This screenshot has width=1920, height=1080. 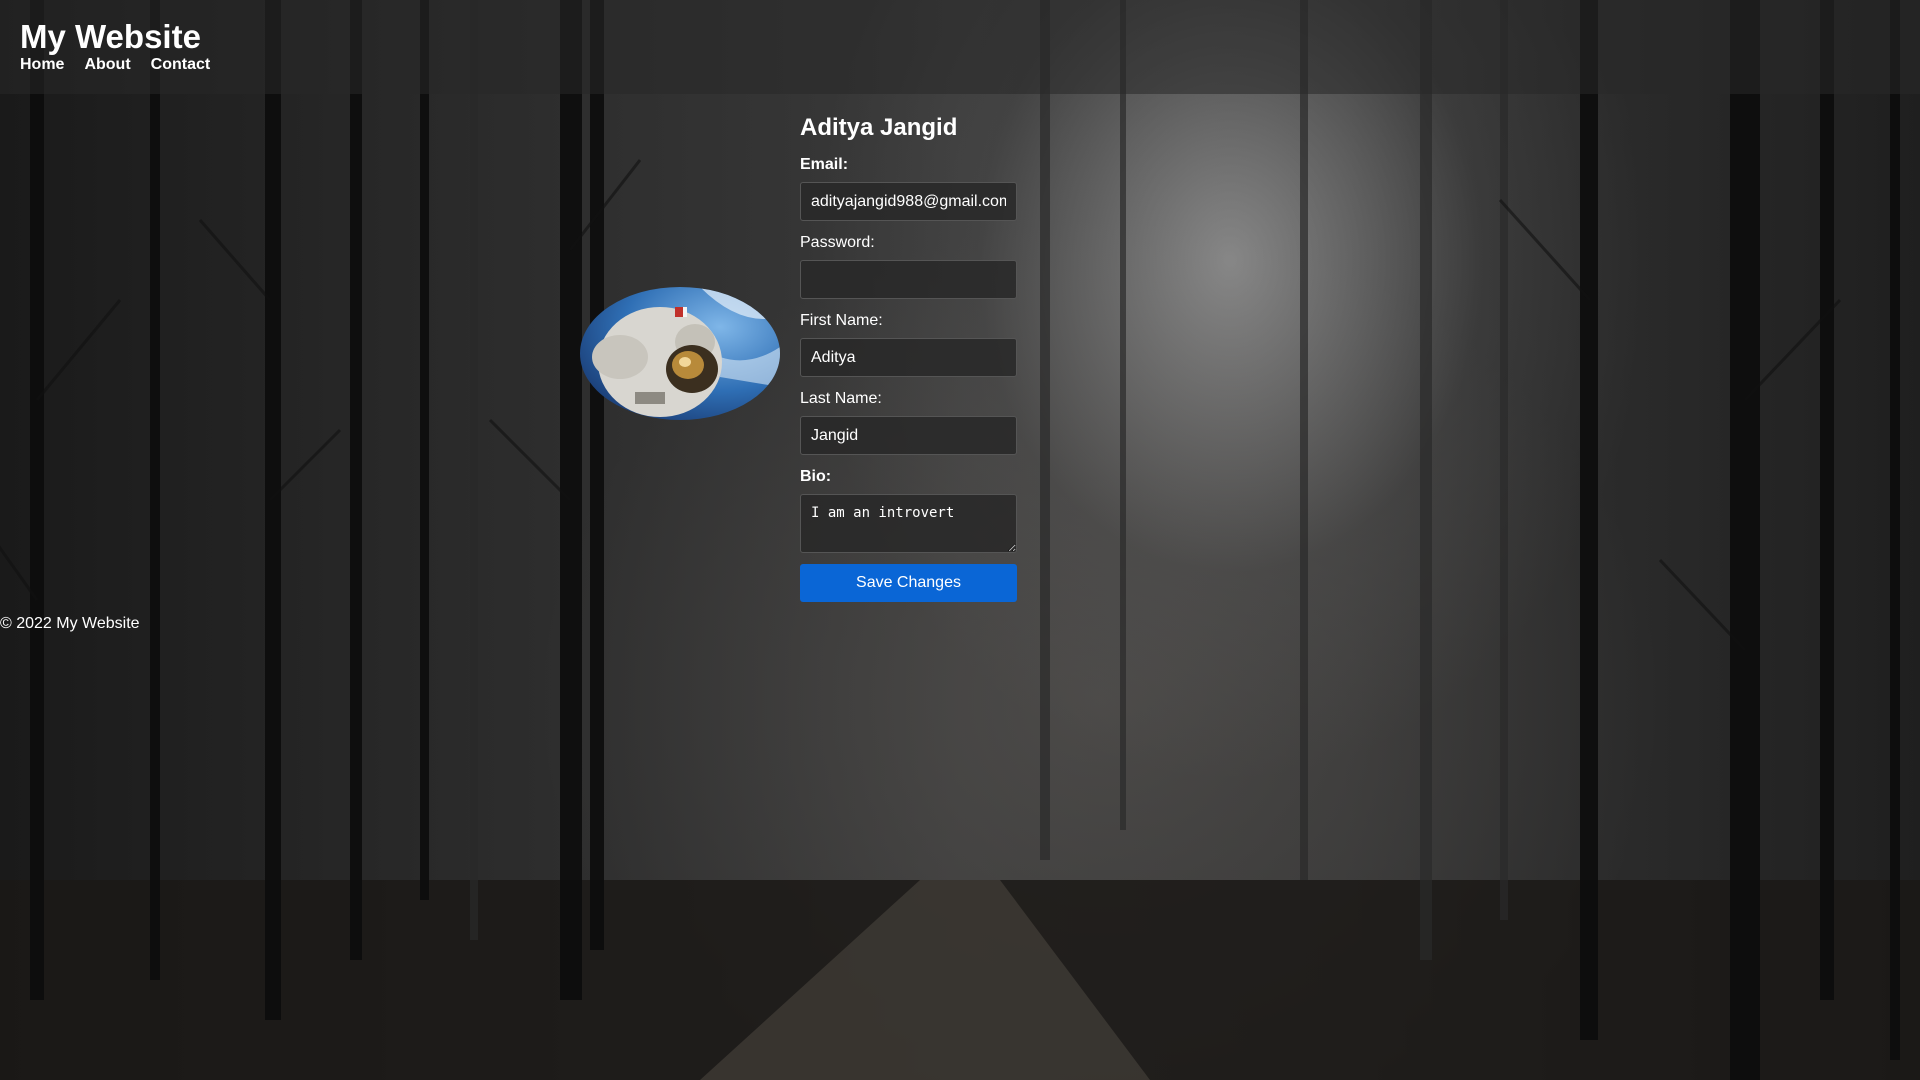 I want to click on nav-link-contact: Contact, so click(x=181, y=65).